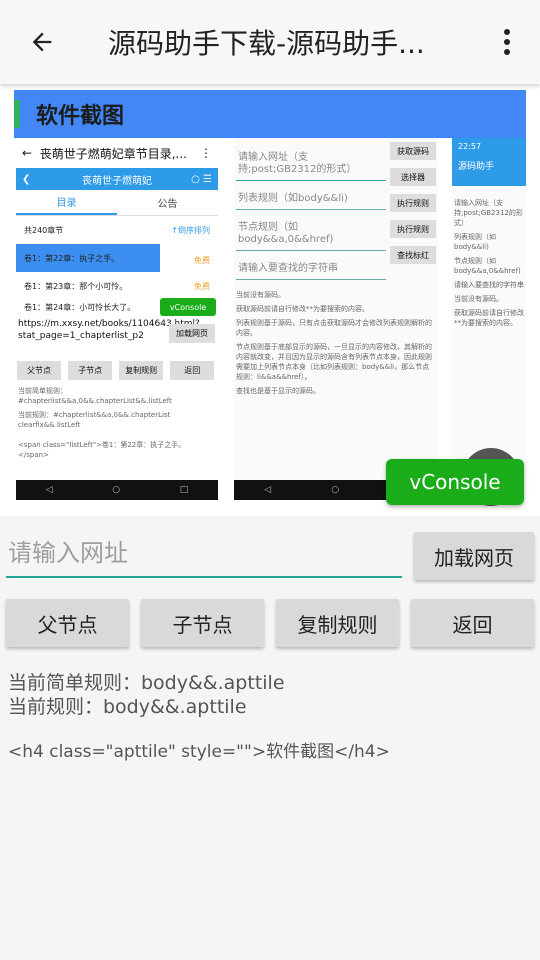  Describe the element at coordinates (278, 391) in the screenshot. I see `screenshot-text: 查找也是基于显示的源码。` at that location.